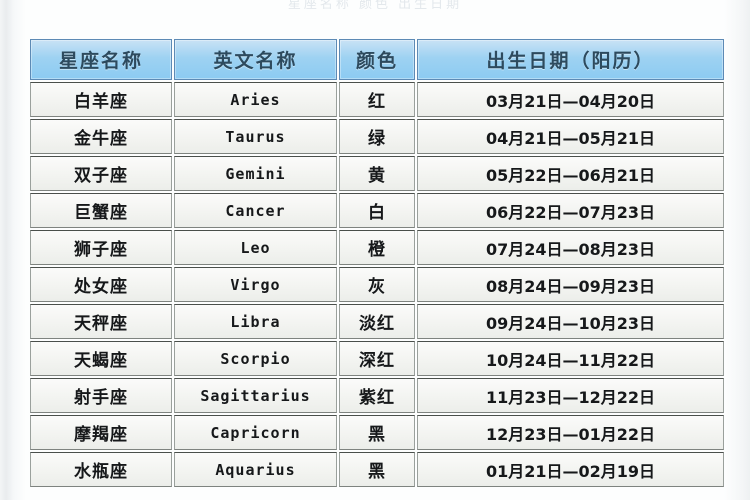 The width and height of the screenshot is (750, 500). Describe the element at coordinates (570, 210) in the screenshot. I see `cell-birthdate: 06月22日—07月23日` at that location.